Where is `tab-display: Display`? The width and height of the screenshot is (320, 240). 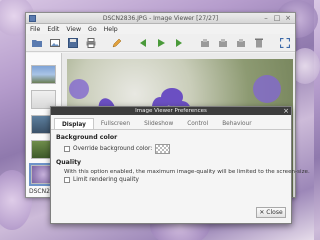
tab-display: Display is located at coordinates (74, 123).